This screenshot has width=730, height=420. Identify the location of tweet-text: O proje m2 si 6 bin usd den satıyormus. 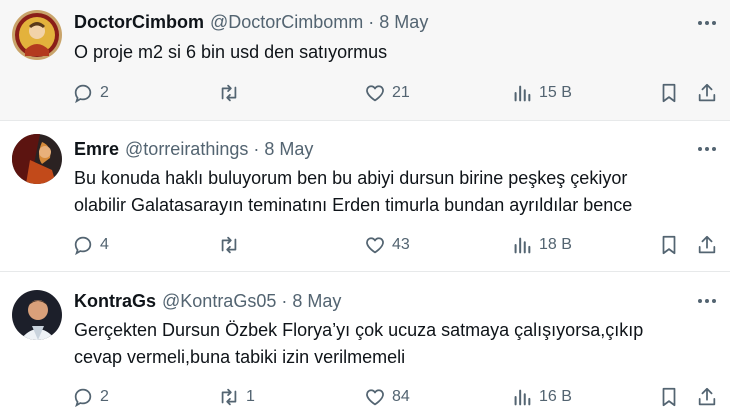
(389, 52).